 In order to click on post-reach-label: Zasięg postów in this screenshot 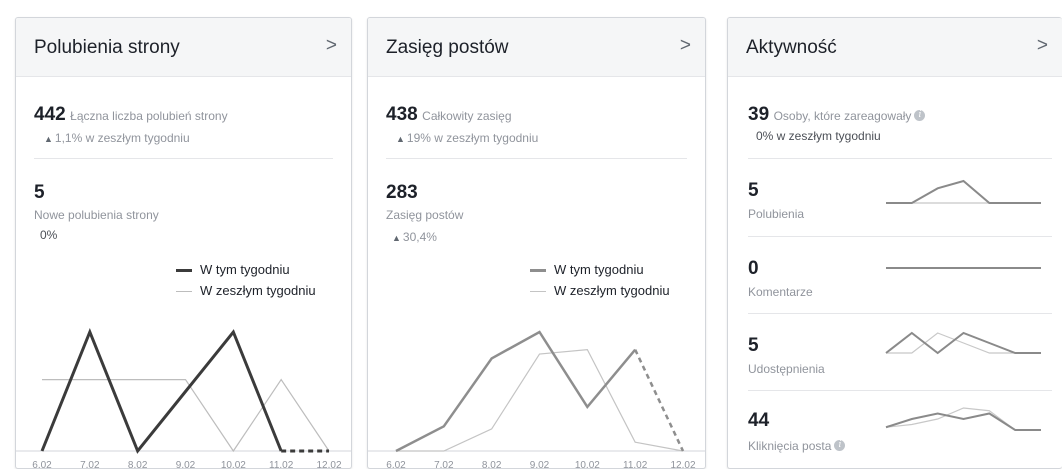, I will do `click(425, 215)`.